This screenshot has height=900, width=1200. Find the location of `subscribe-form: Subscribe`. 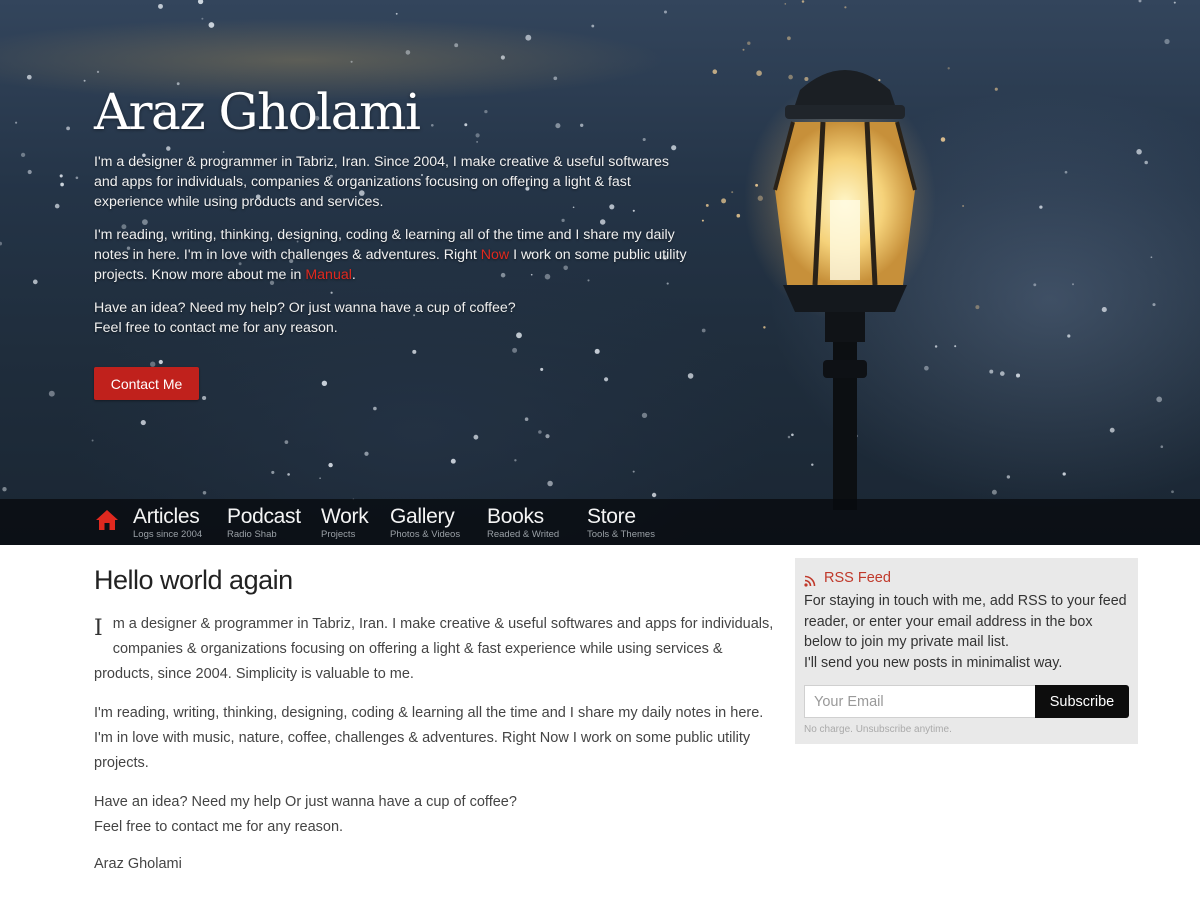

subscribe-form: Subscribe is located at coordinates (966, 701).